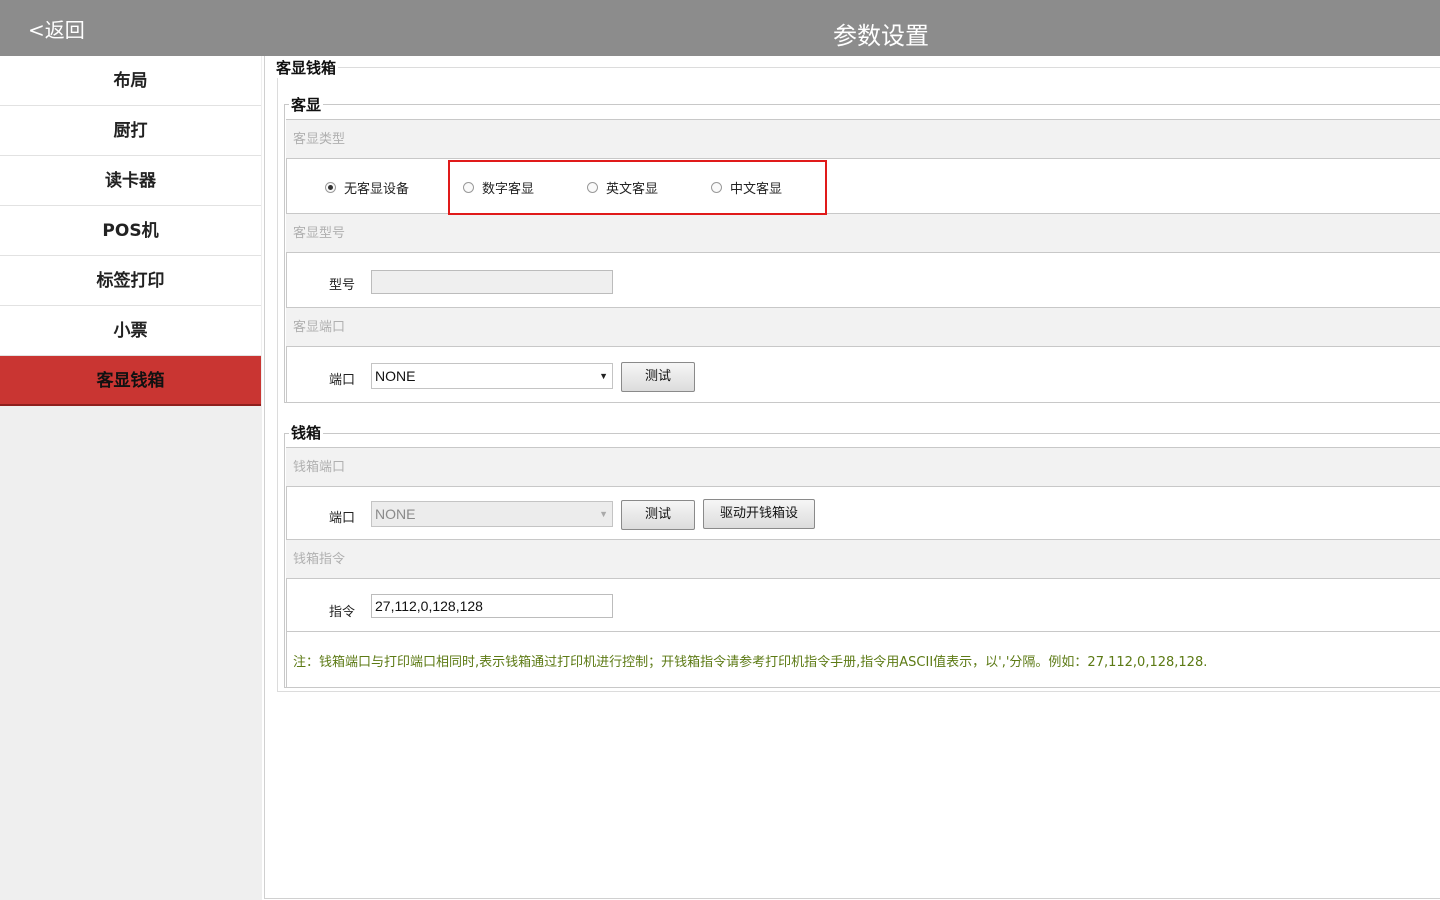 The image size is (1440, 900). I want to click on command-field: 27,112,0,128,128, so click(492, 606).